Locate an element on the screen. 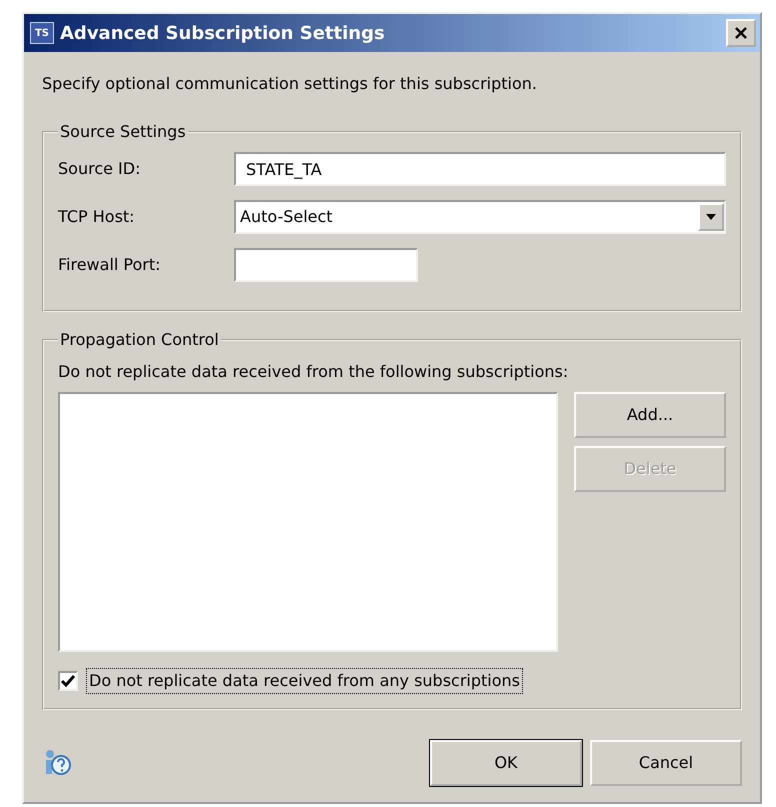 The width and height of the screenshot is (776, 807). checkmark-icon is located at coordinates (68, 681).